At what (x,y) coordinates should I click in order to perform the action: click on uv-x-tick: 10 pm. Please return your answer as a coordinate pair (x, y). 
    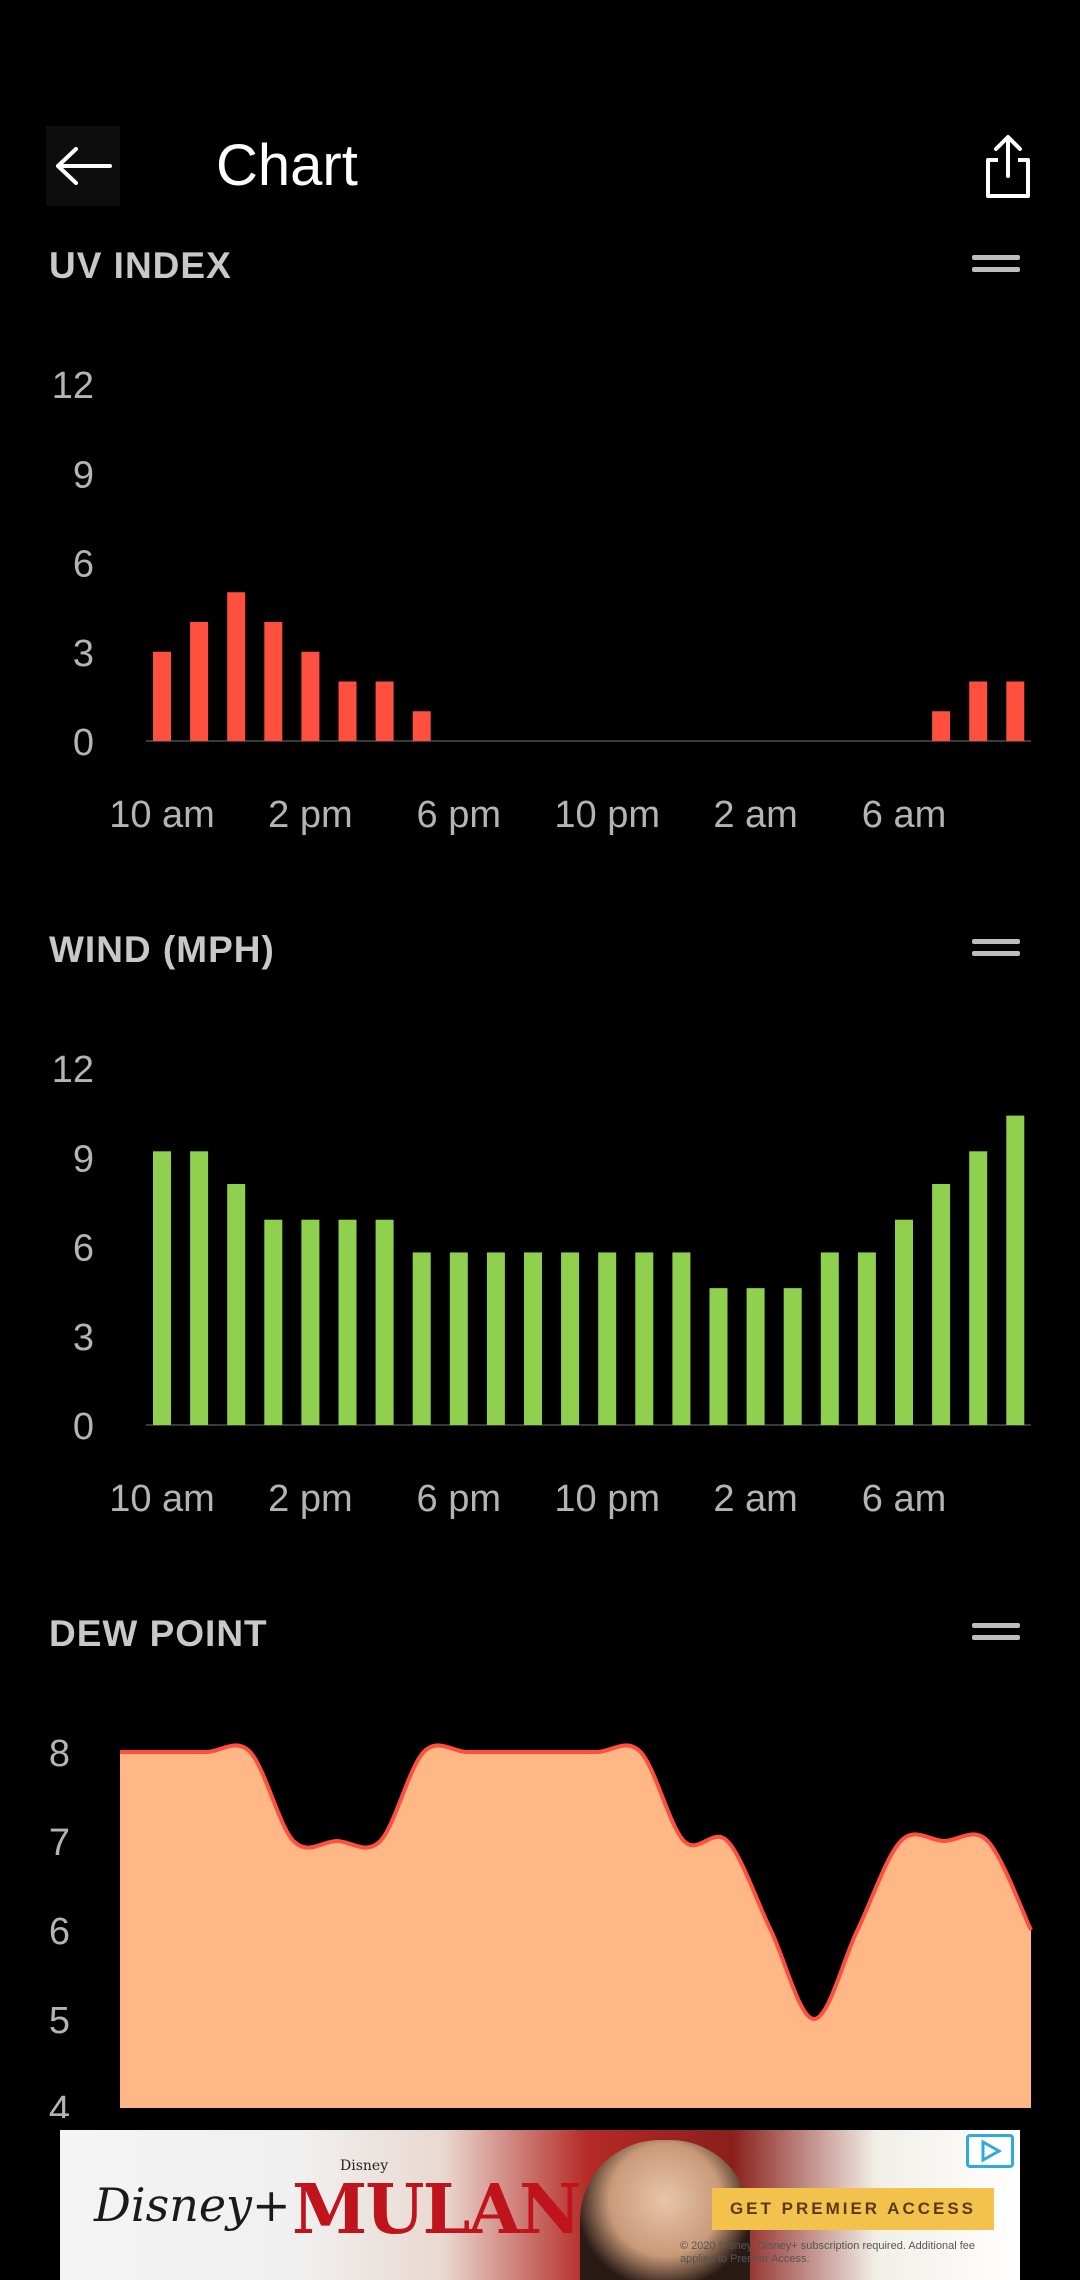
    Looking at the image, I should click on (607, 815).